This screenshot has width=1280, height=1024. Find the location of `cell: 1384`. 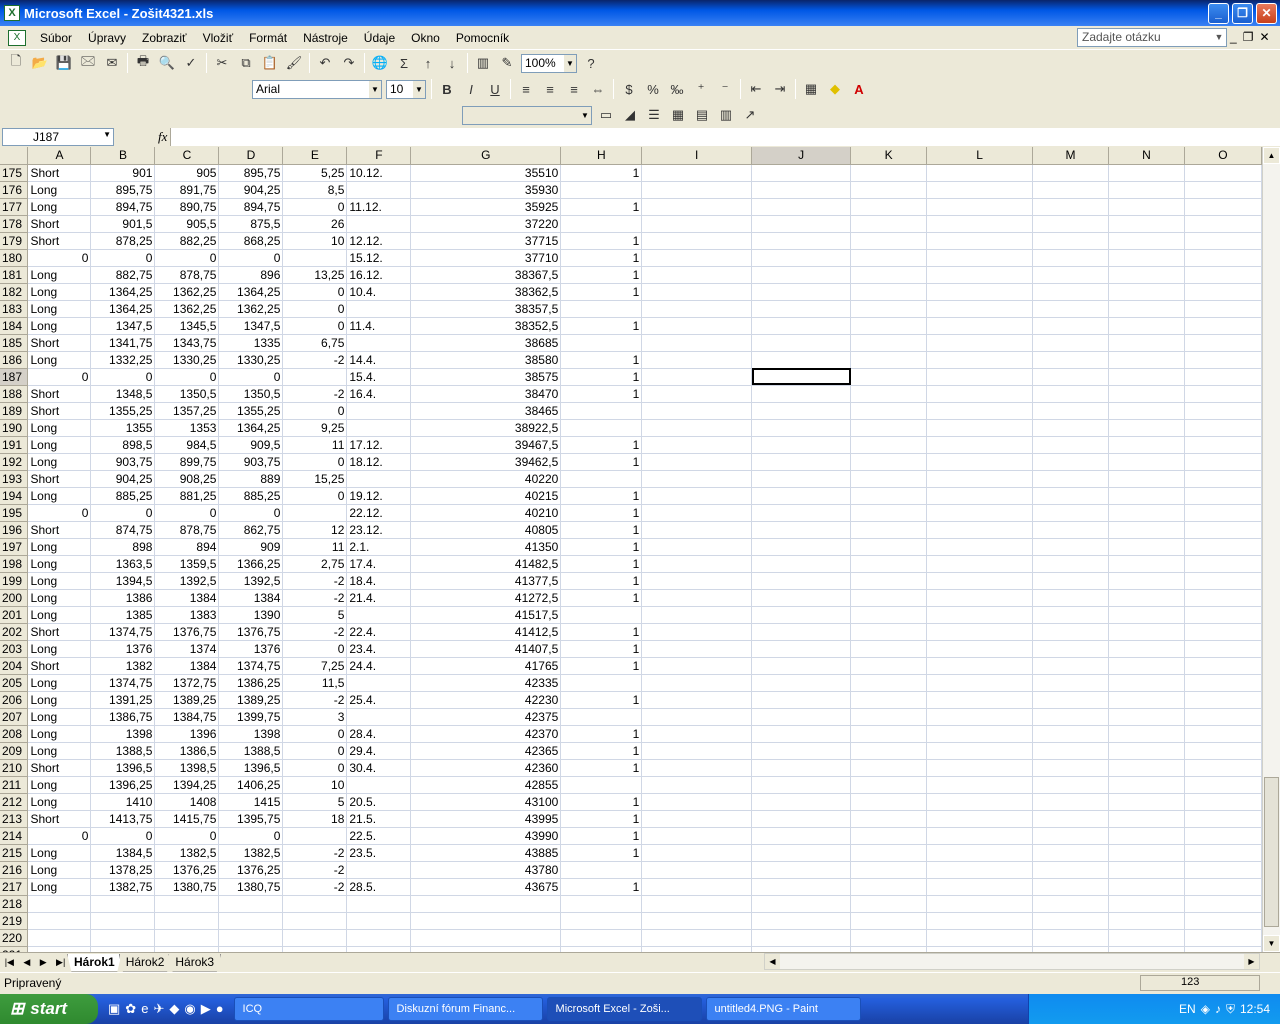

cell: 1384 is located at coordinates (187, 666).